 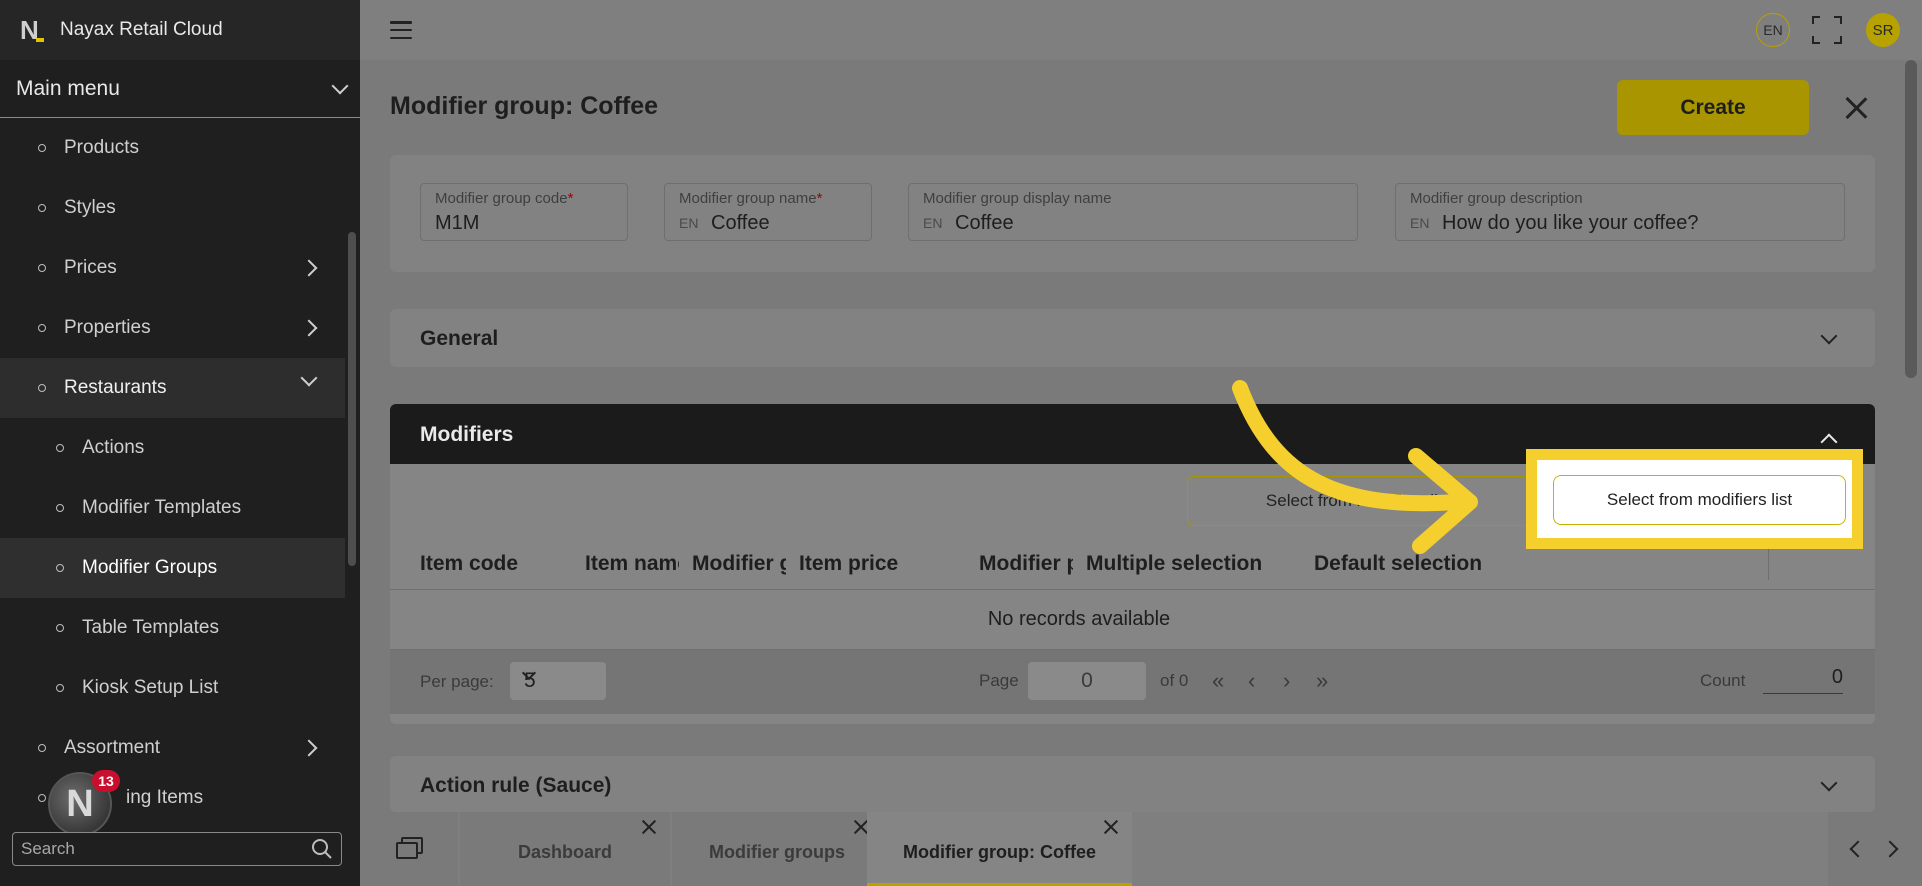 What do you see at coordinates (748, 198) in the screenshot?
I see `field-label: Modifier group name` at bounding box center [748, 198].